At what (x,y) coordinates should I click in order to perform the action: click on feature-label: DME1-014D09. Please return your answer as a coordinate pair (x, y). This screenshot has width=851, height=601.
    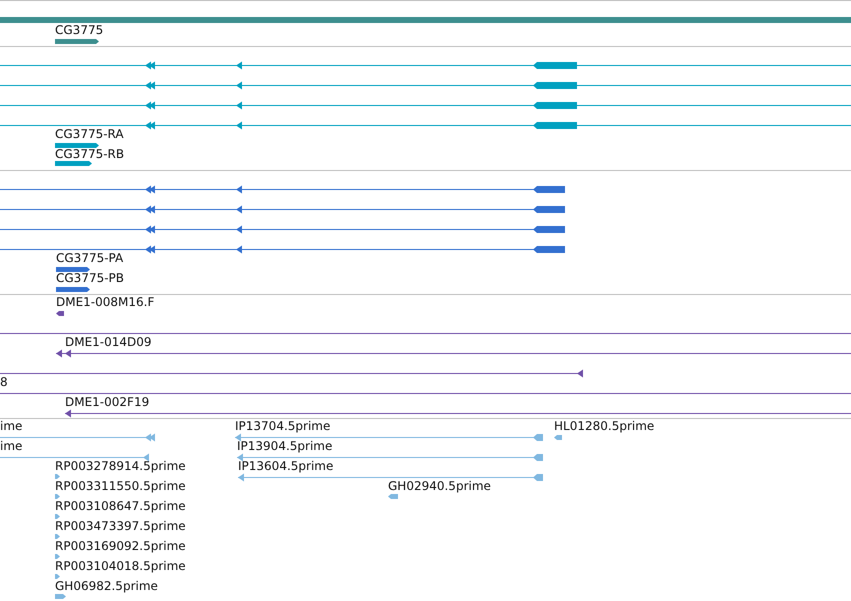
    Looking at the image, I should click on (108, 342).